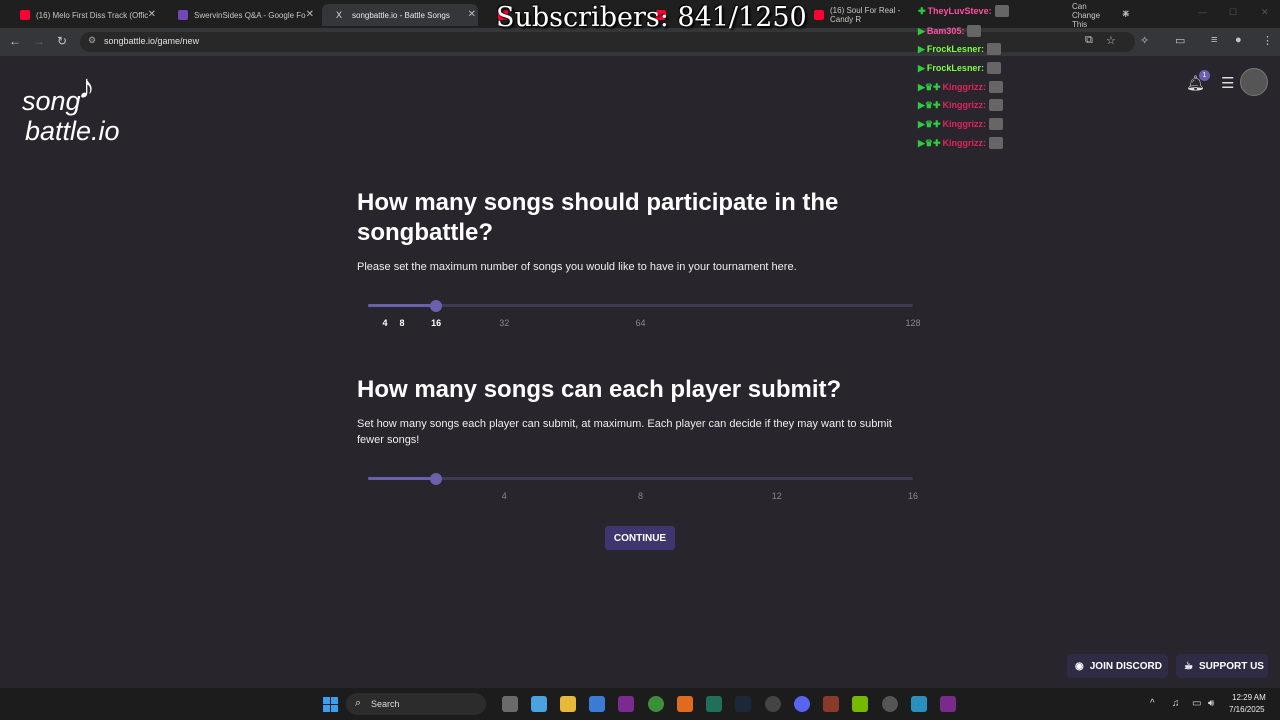  I want to click on songbattle-icon: X, so click(339, 15).